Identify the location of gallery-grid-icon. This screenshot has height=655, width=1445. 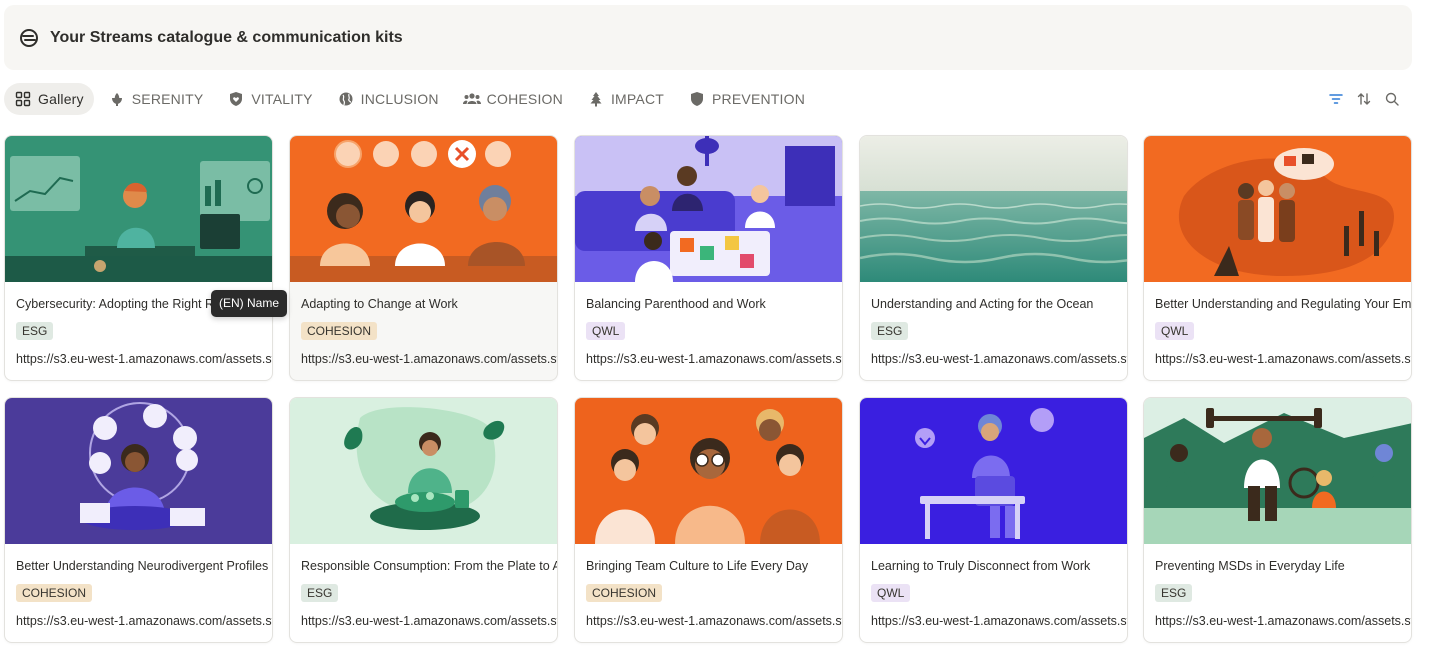
(23, 99).